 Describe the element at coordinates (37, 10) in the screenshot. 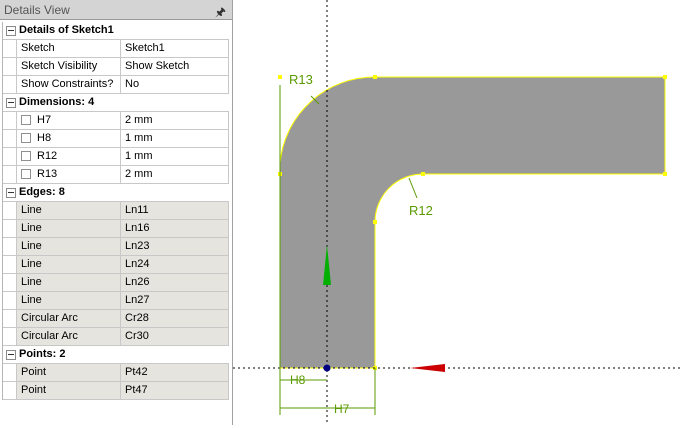

I see `panel-title: Details View` at that location.